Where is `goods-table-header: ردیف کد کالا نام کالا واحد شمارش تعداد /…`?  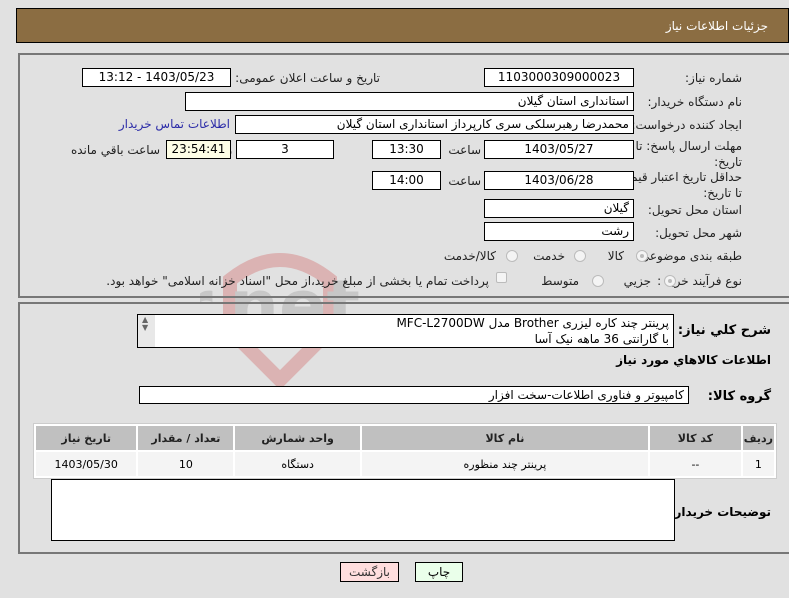
goods-table-header: ردیف کد کالا نام کالا واحد شمارش تعداد /… is located at coordinates (405, 438).